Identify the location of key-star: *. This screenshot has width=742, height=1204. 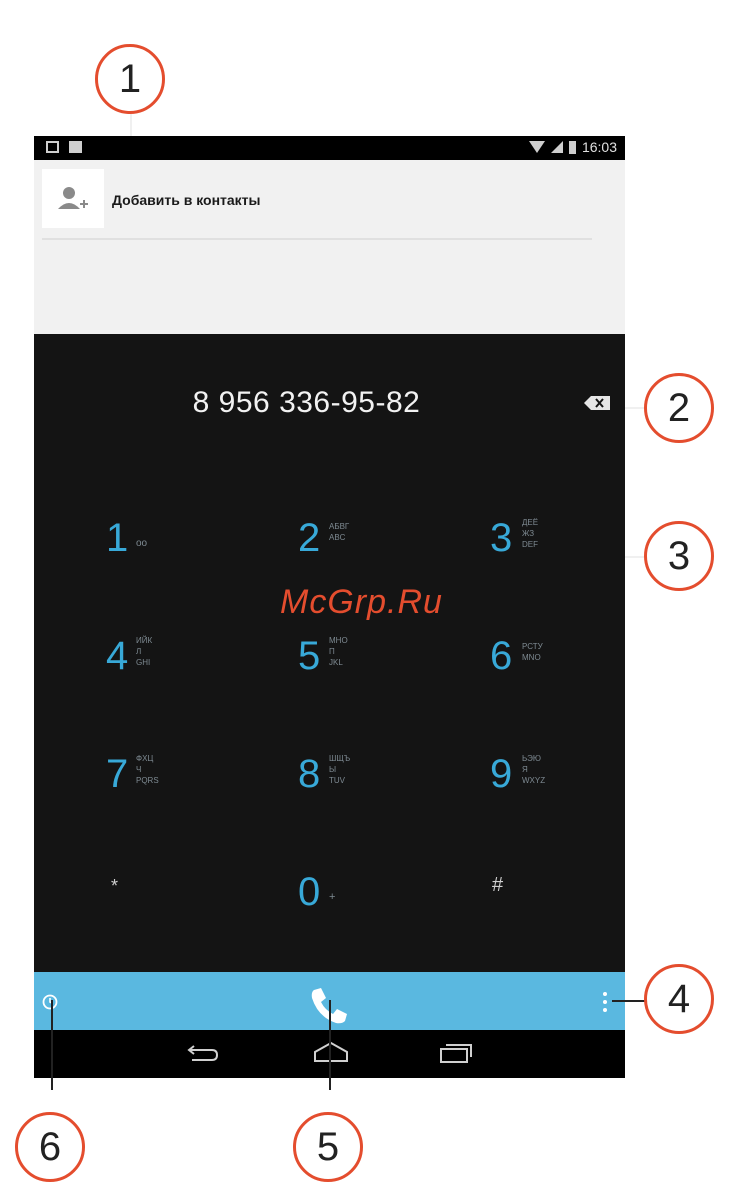
(132, 887).